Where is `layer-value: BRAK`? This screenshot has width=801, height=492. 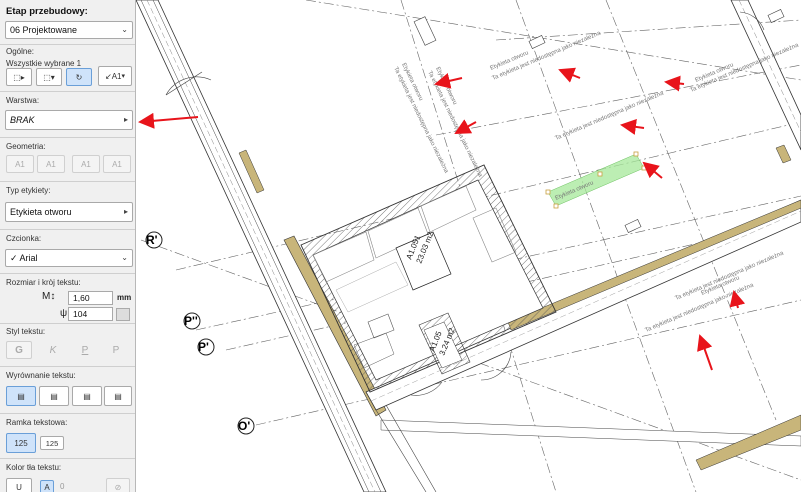
layer-value: BRAK is located at coordinates (22, 120).